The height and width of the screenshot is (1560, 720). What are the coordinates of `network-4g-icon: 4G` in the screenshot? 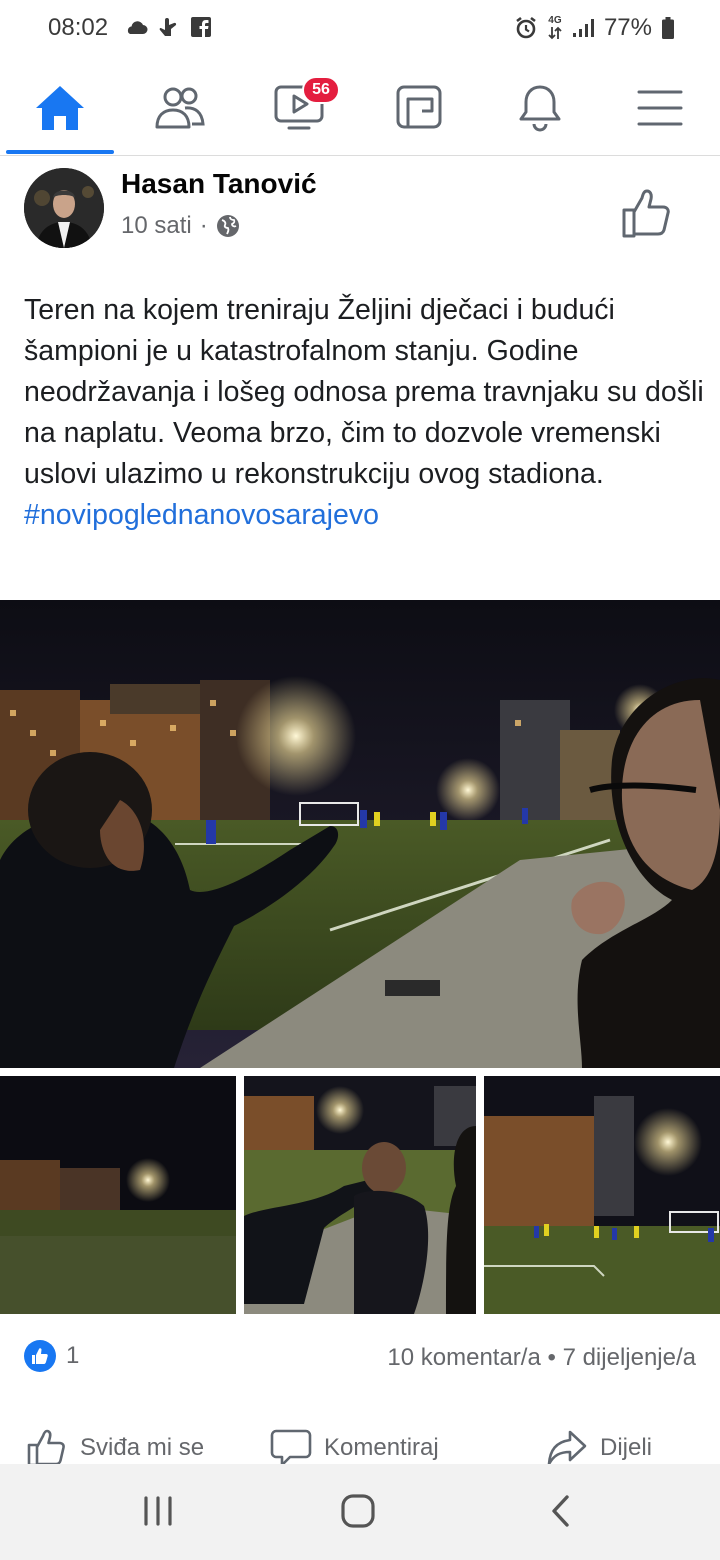 It's located at (555, 28).